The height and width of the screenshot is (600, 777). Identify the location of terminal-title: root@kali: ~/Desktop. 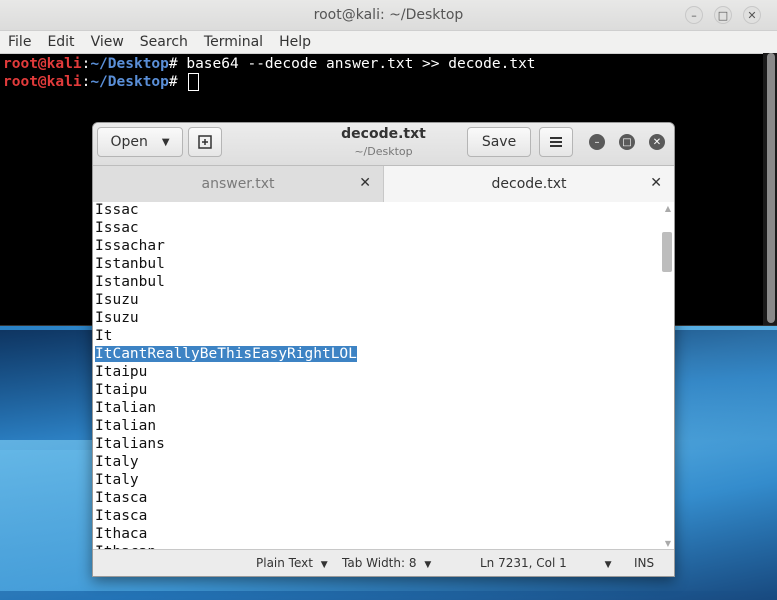
(388, 15).